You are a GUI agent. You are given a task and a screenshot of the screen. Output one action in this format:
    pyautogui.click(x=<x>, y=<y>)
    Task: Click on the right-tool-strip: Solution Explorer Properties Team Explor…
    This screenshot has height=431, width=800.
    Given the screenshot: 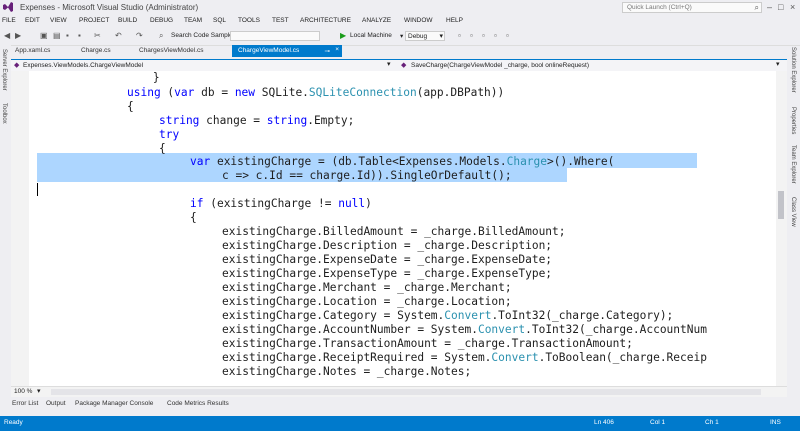 What is the action you would take?
    pyautogui.click(x=793, y=221)
    